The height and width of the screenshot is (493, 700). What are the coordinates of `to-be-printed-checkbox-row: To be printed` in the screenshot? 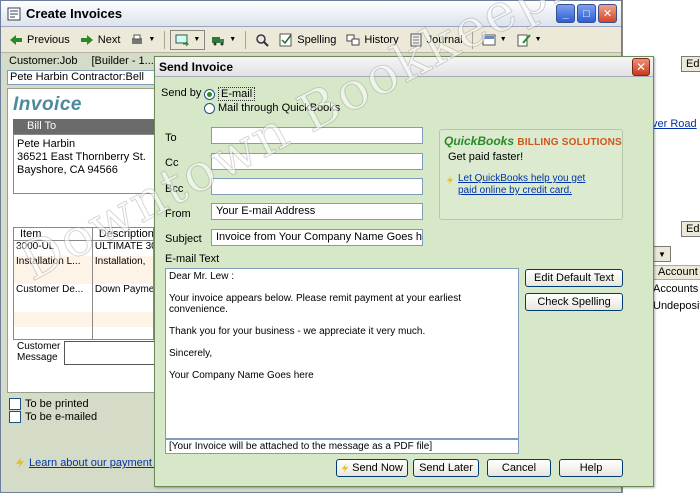 It's located at (49, 404).